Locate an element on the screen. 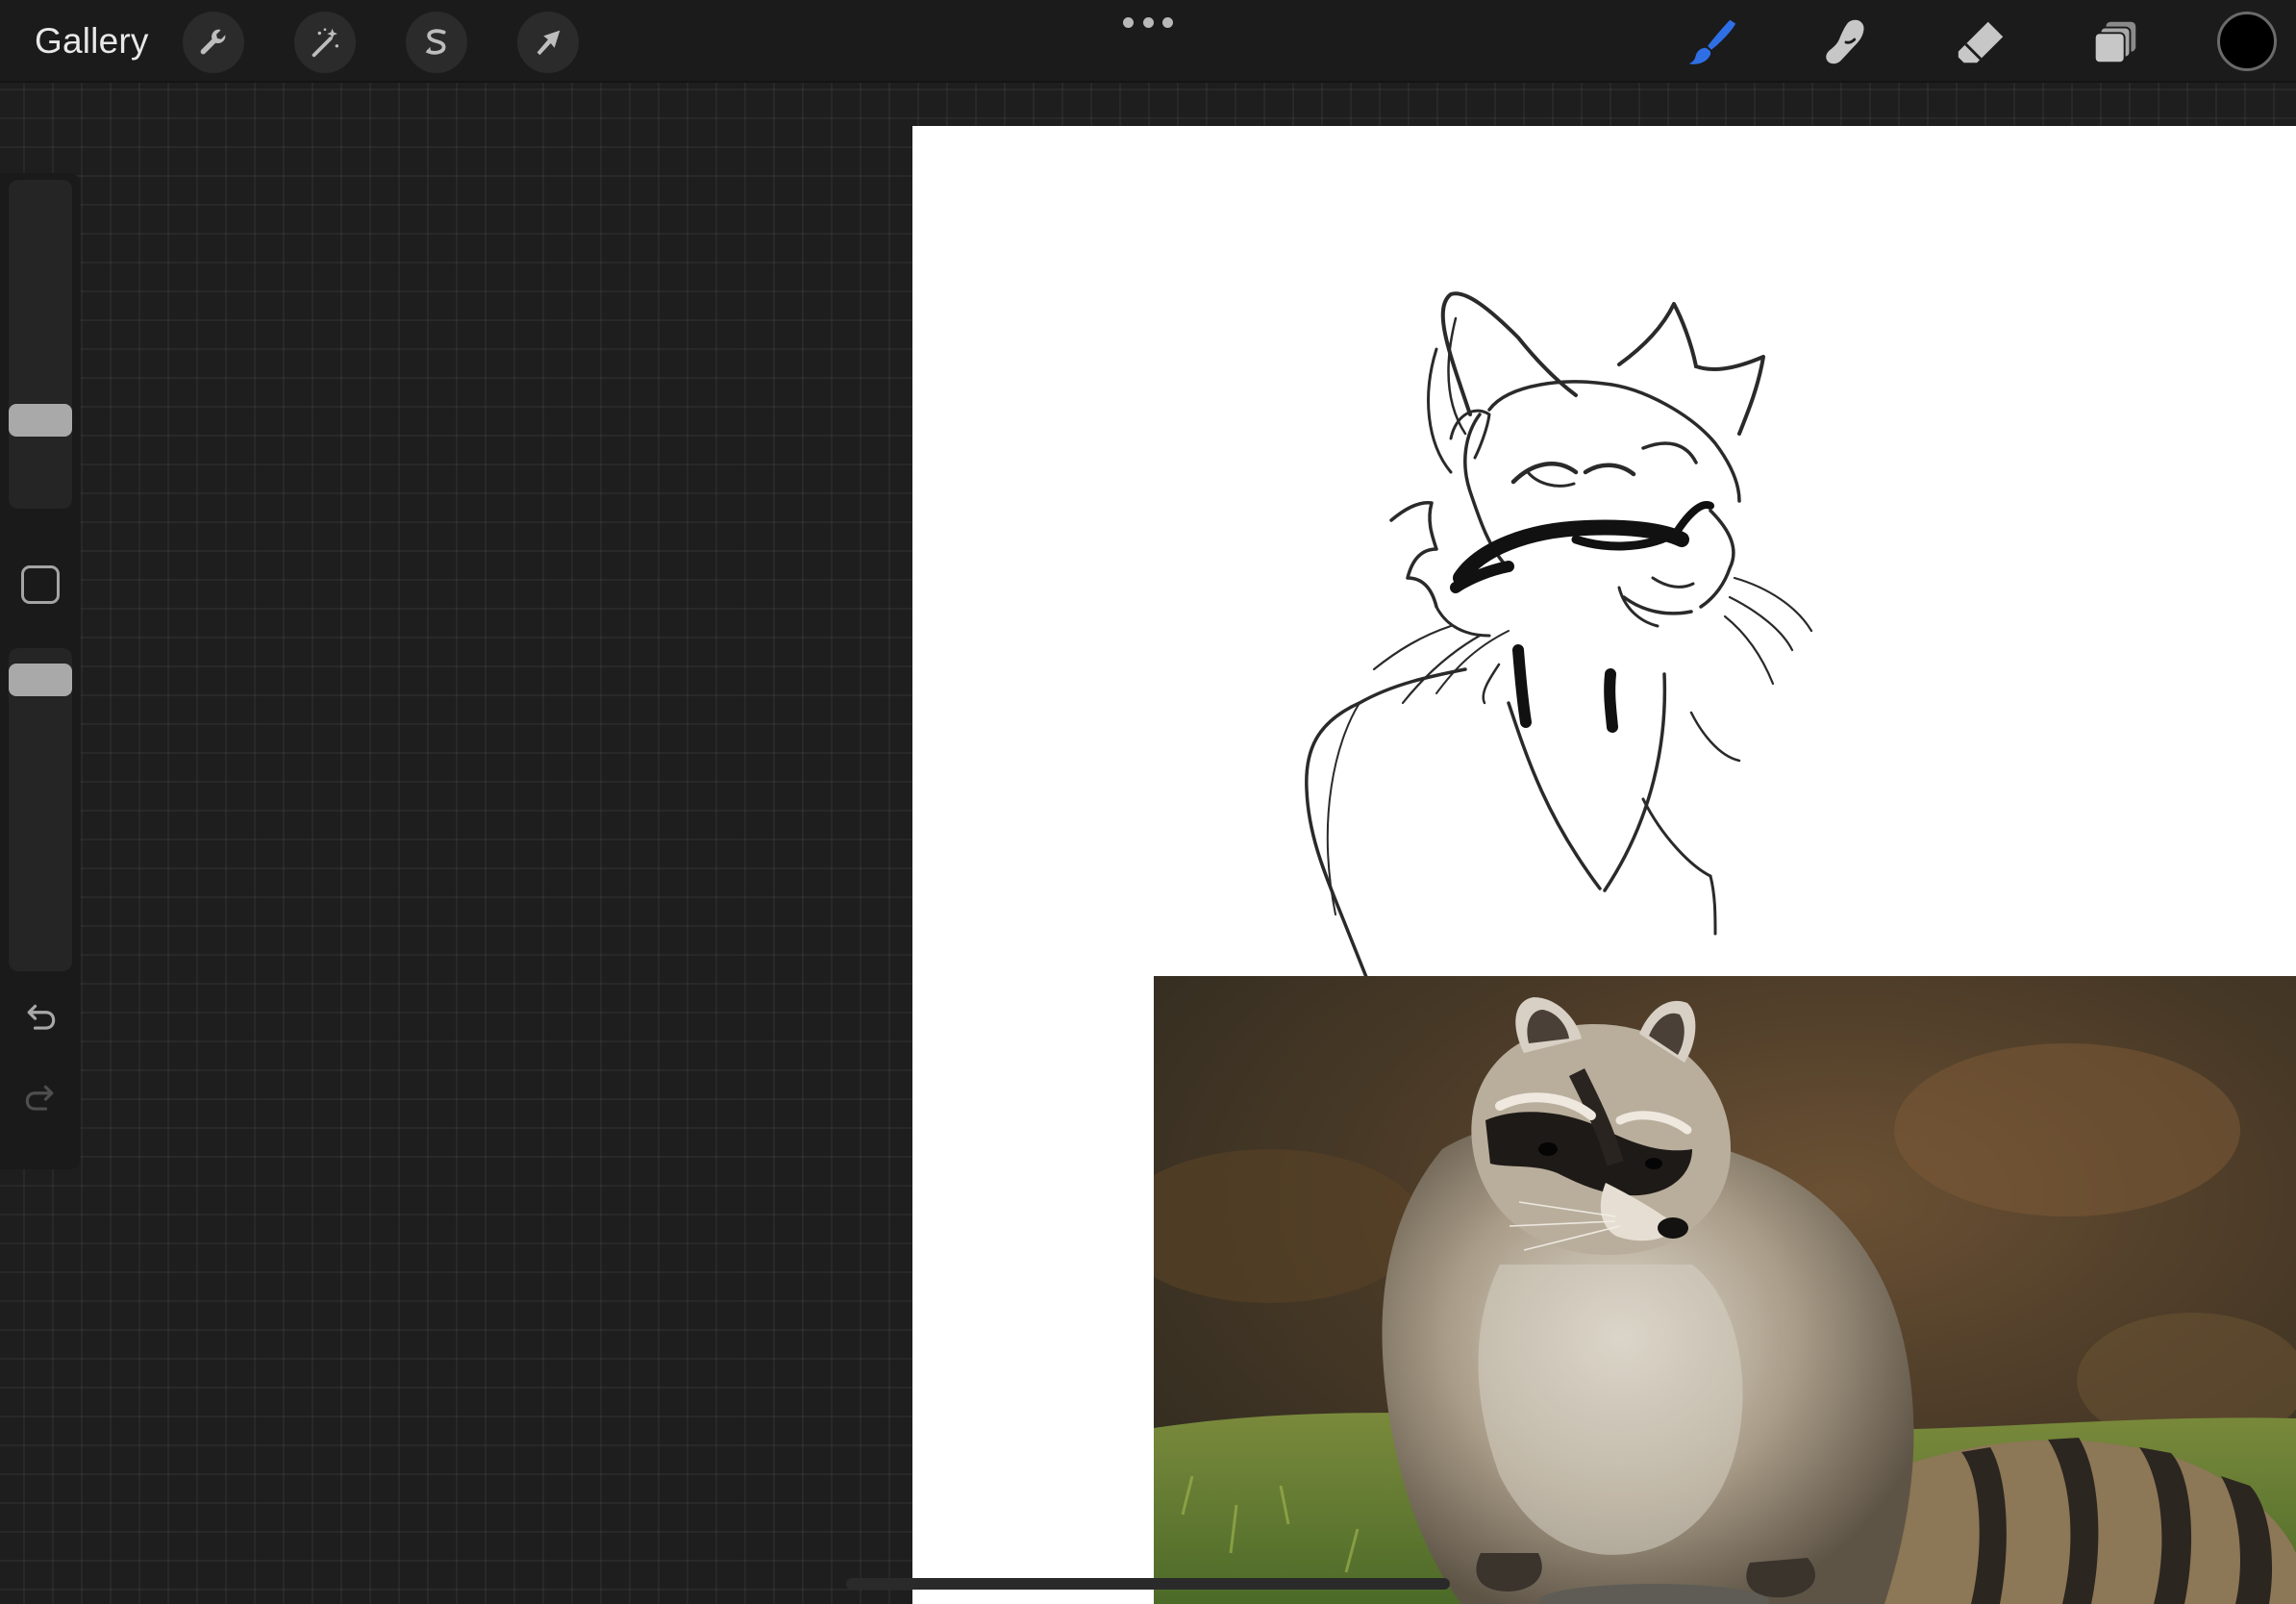  brush-icon is located at coordinates (1712, 41).